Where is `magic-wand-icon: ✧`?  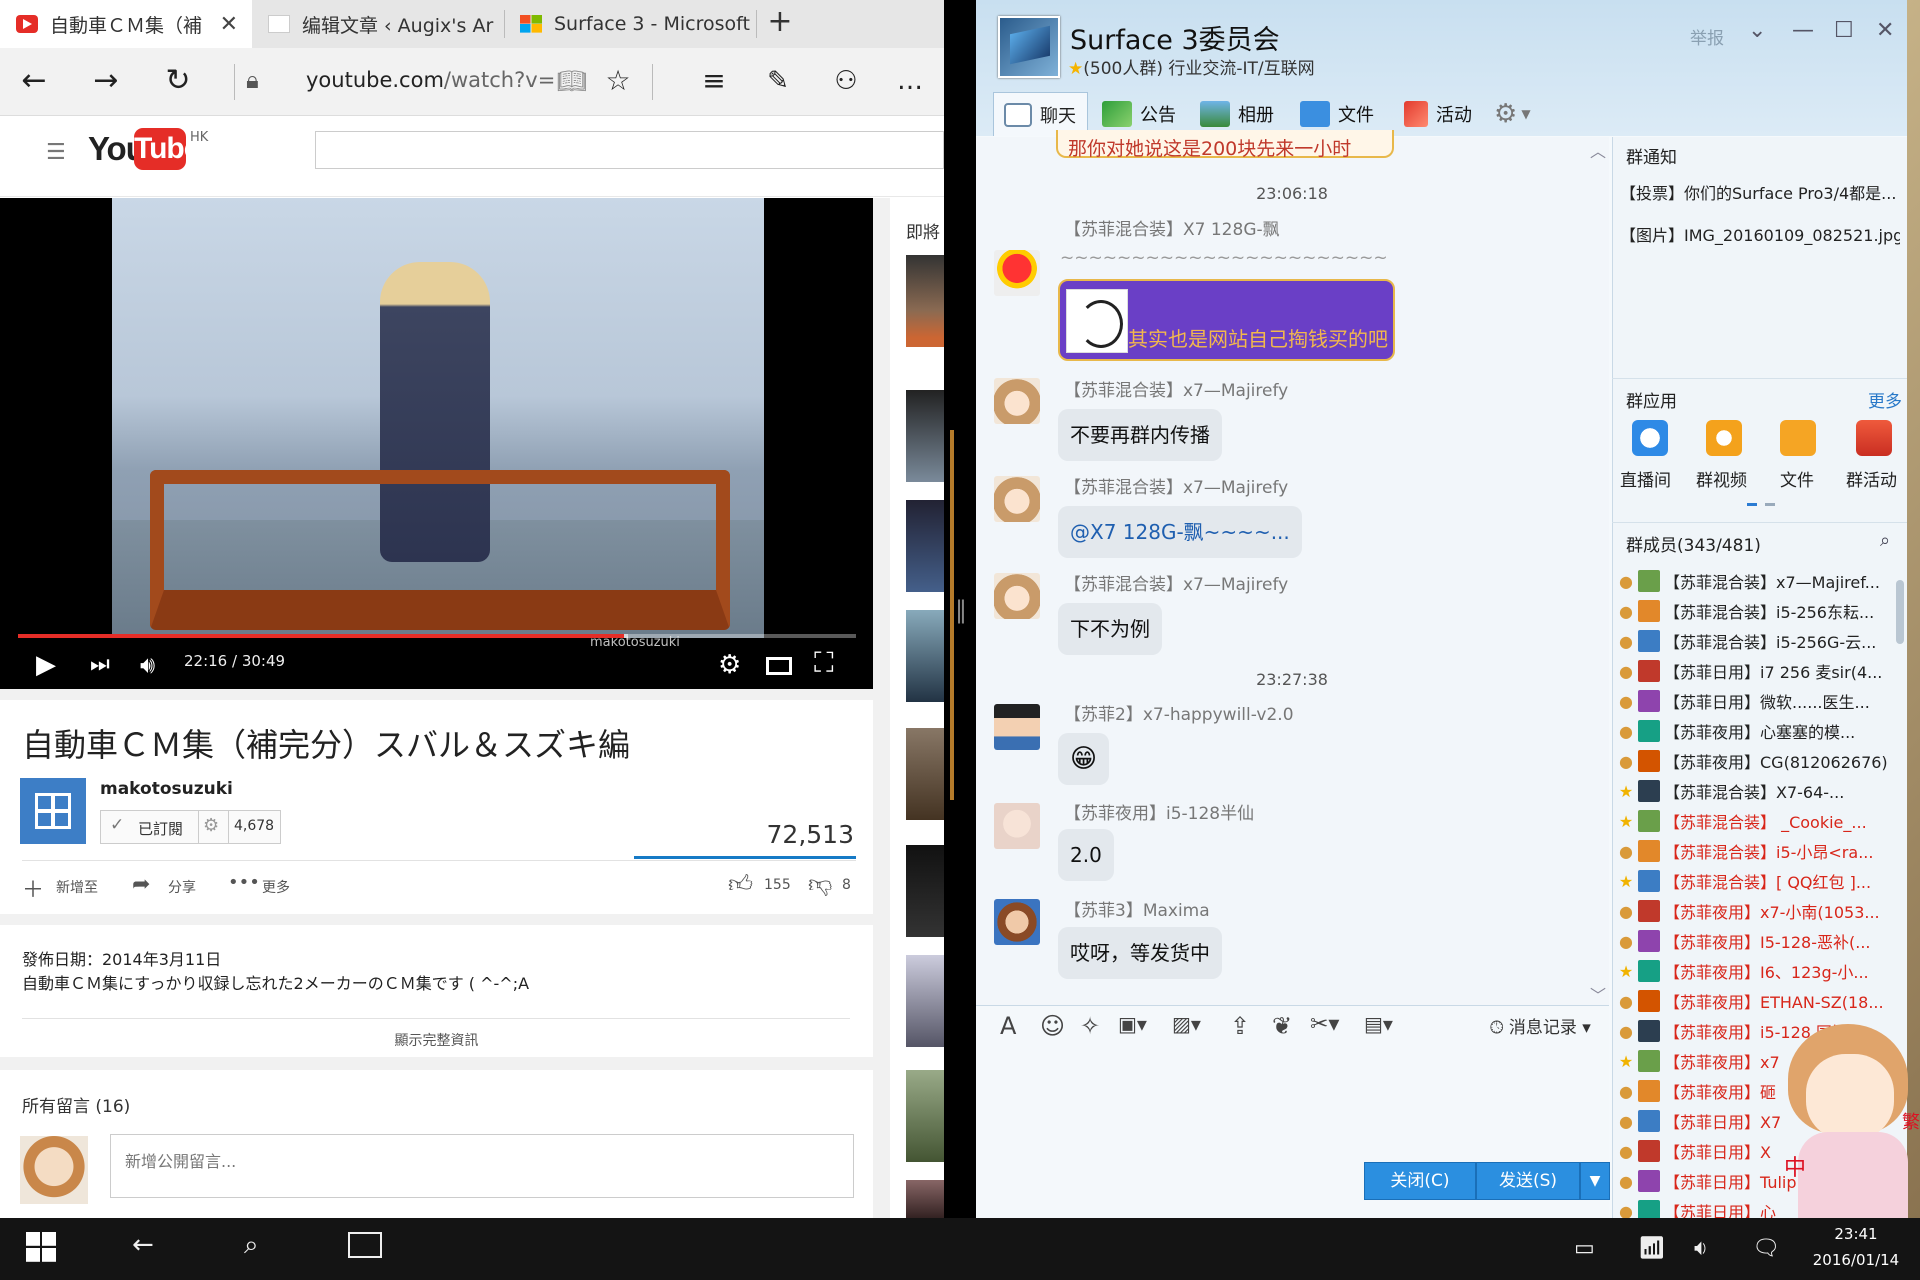
magic-wand-icon: ✧ is located at coordinates (1090, 1026).